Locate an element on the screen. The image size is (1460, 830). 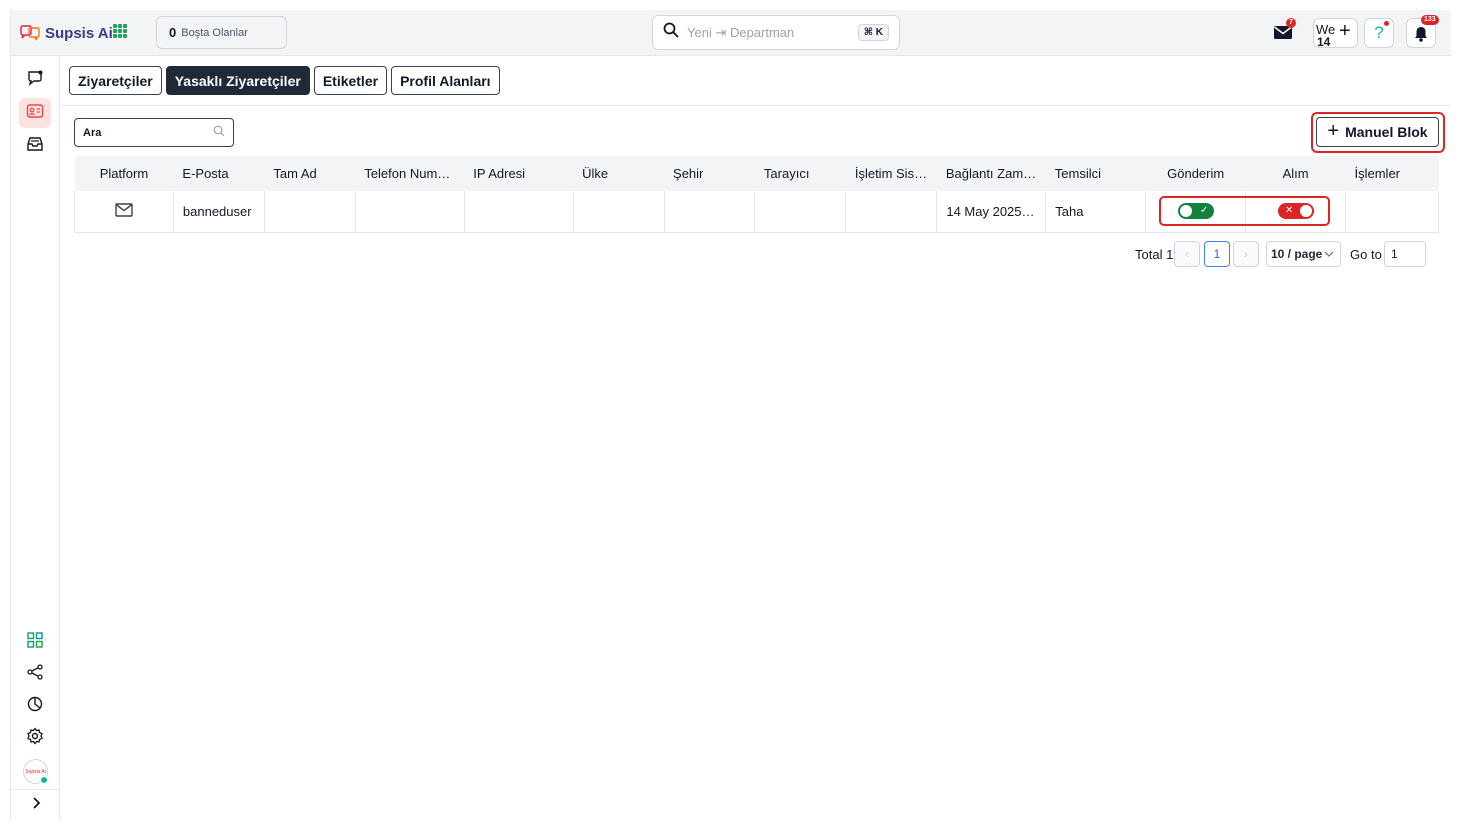
receive-toggle: ✕ is located at coordinates (1296, 211).